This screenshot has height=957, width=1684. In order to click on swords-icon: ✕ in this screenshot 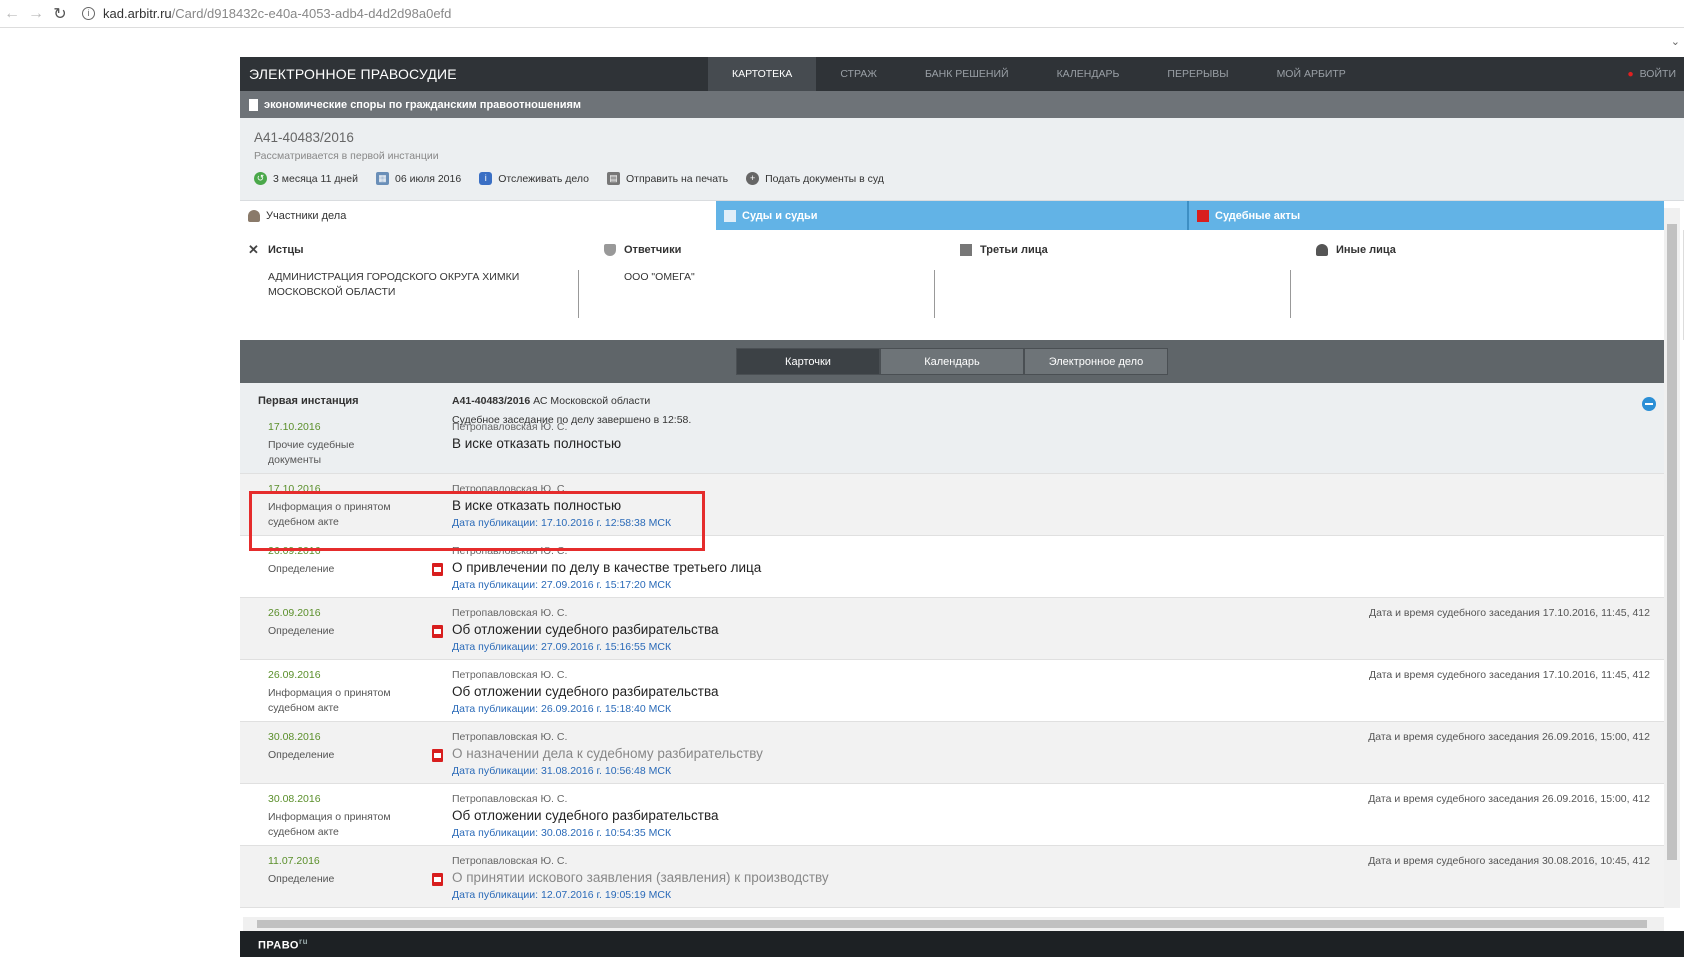, I will do `click(253, 249)`.